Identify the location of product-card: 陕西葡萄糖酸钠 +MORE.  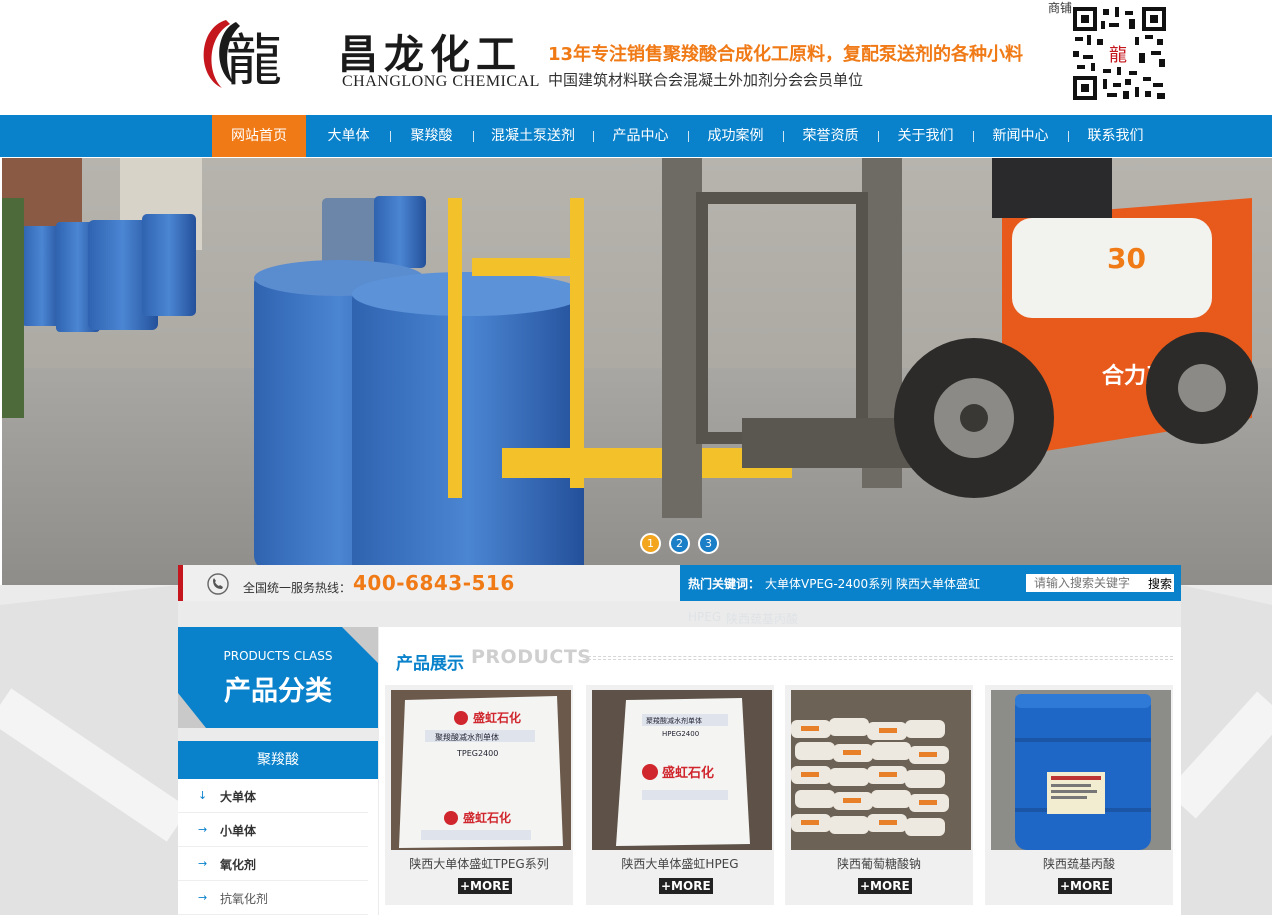
(879, 795).